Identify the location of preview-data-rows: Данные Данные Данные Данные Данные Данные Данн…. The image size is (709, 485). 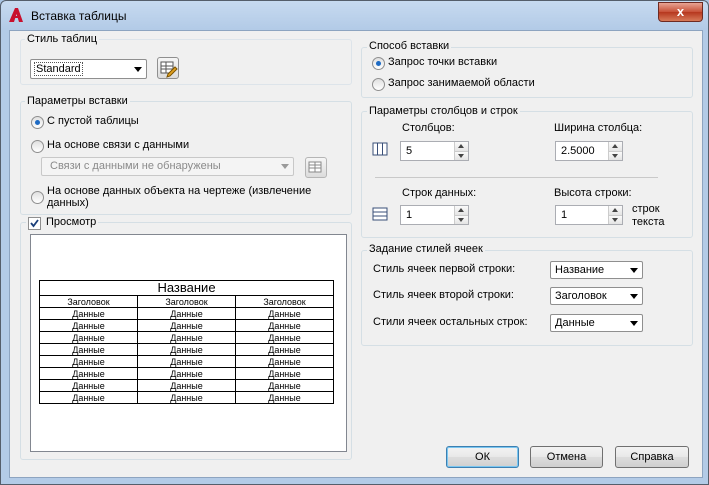
(186, 355).